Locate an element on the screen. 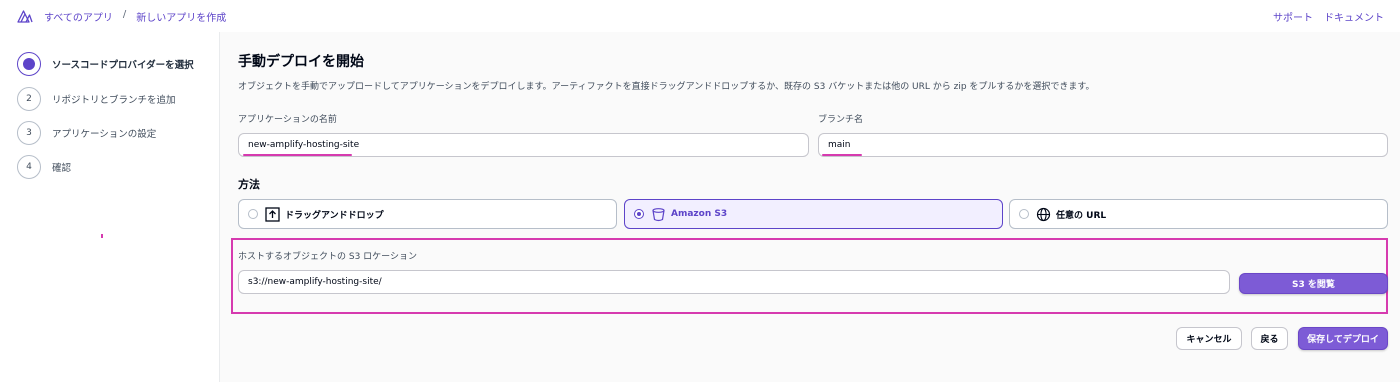  docs-link: ドキュメント is located at coordinates (1354, 16).